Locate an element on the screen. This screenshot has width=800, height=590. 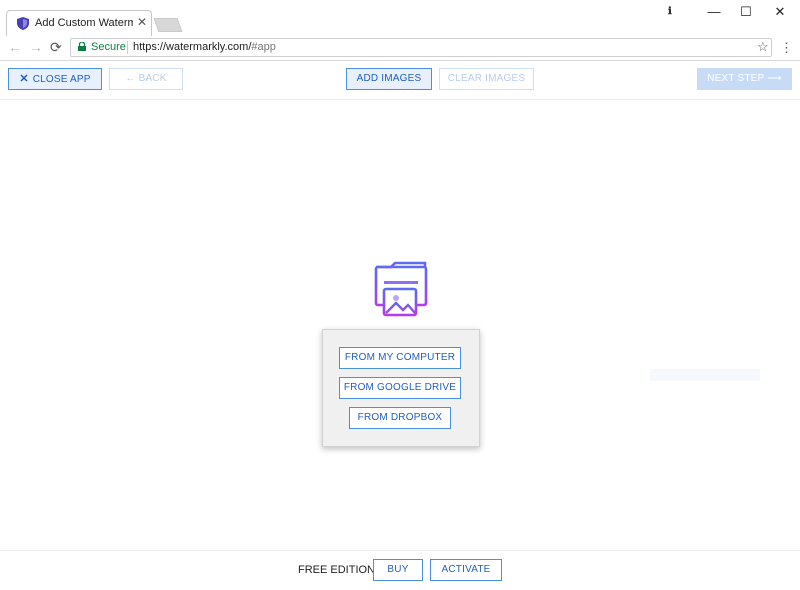
from-google-drive-button: FROM GOOGLE DRIVE is located at coordinates (400, 388).